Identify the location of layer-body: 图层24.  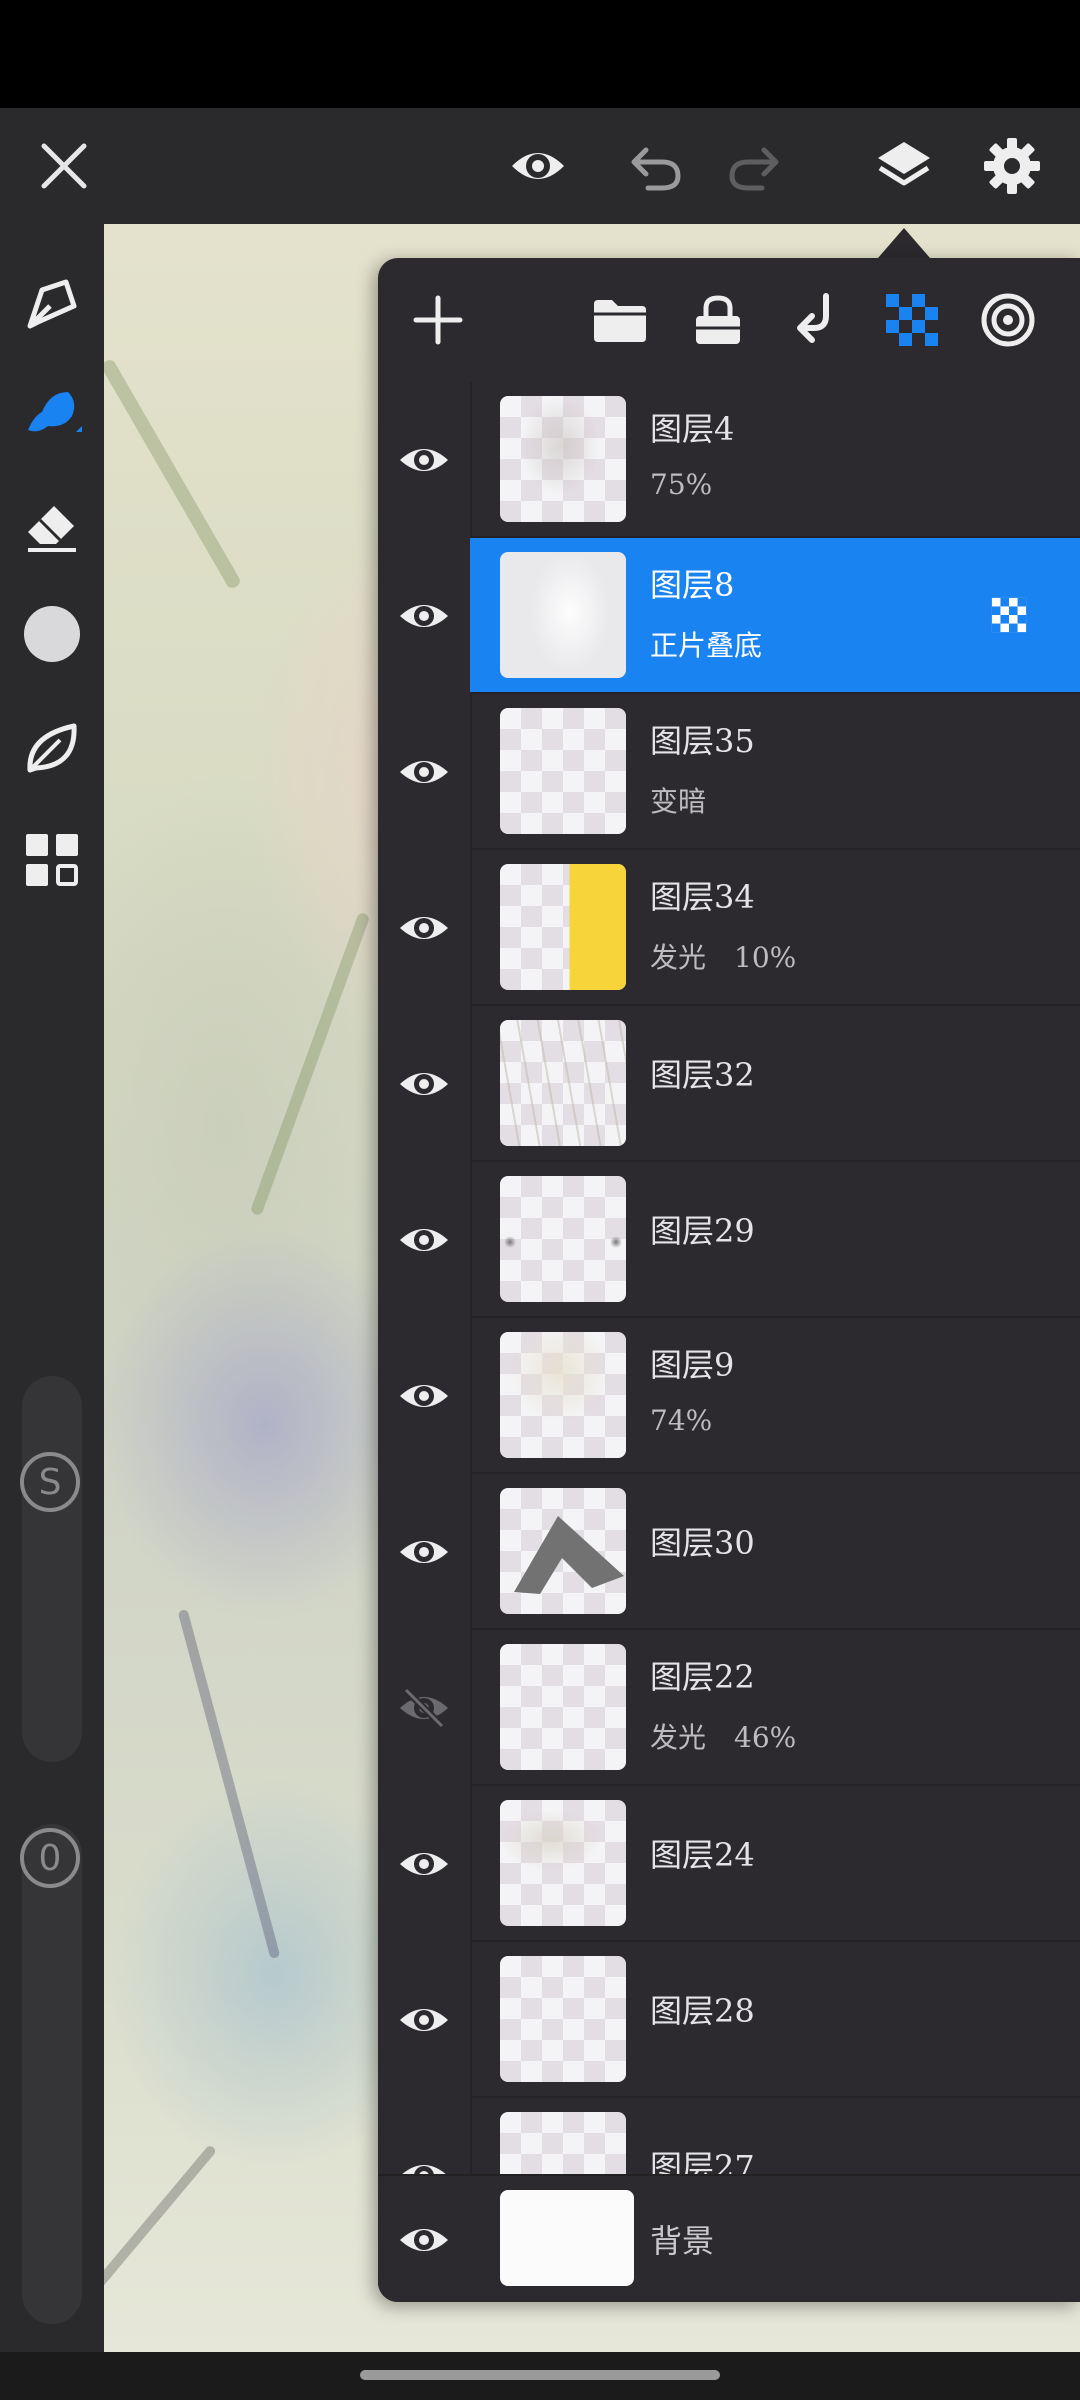
(775, 1864).